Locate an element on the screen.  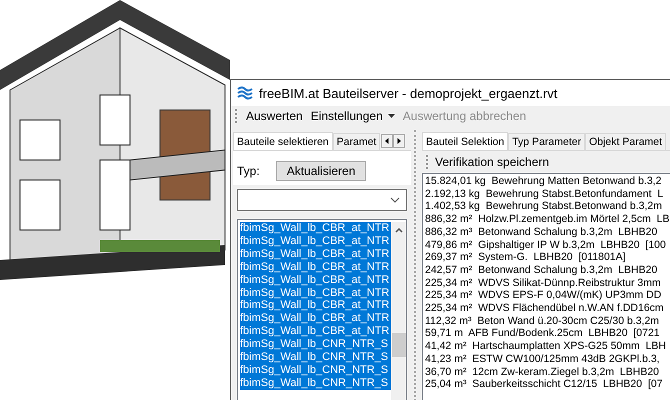
list-row-text: 15.824,01 kg Bewehrung Matten Betonwand b.3,2 is located at coordinates (543, 181).